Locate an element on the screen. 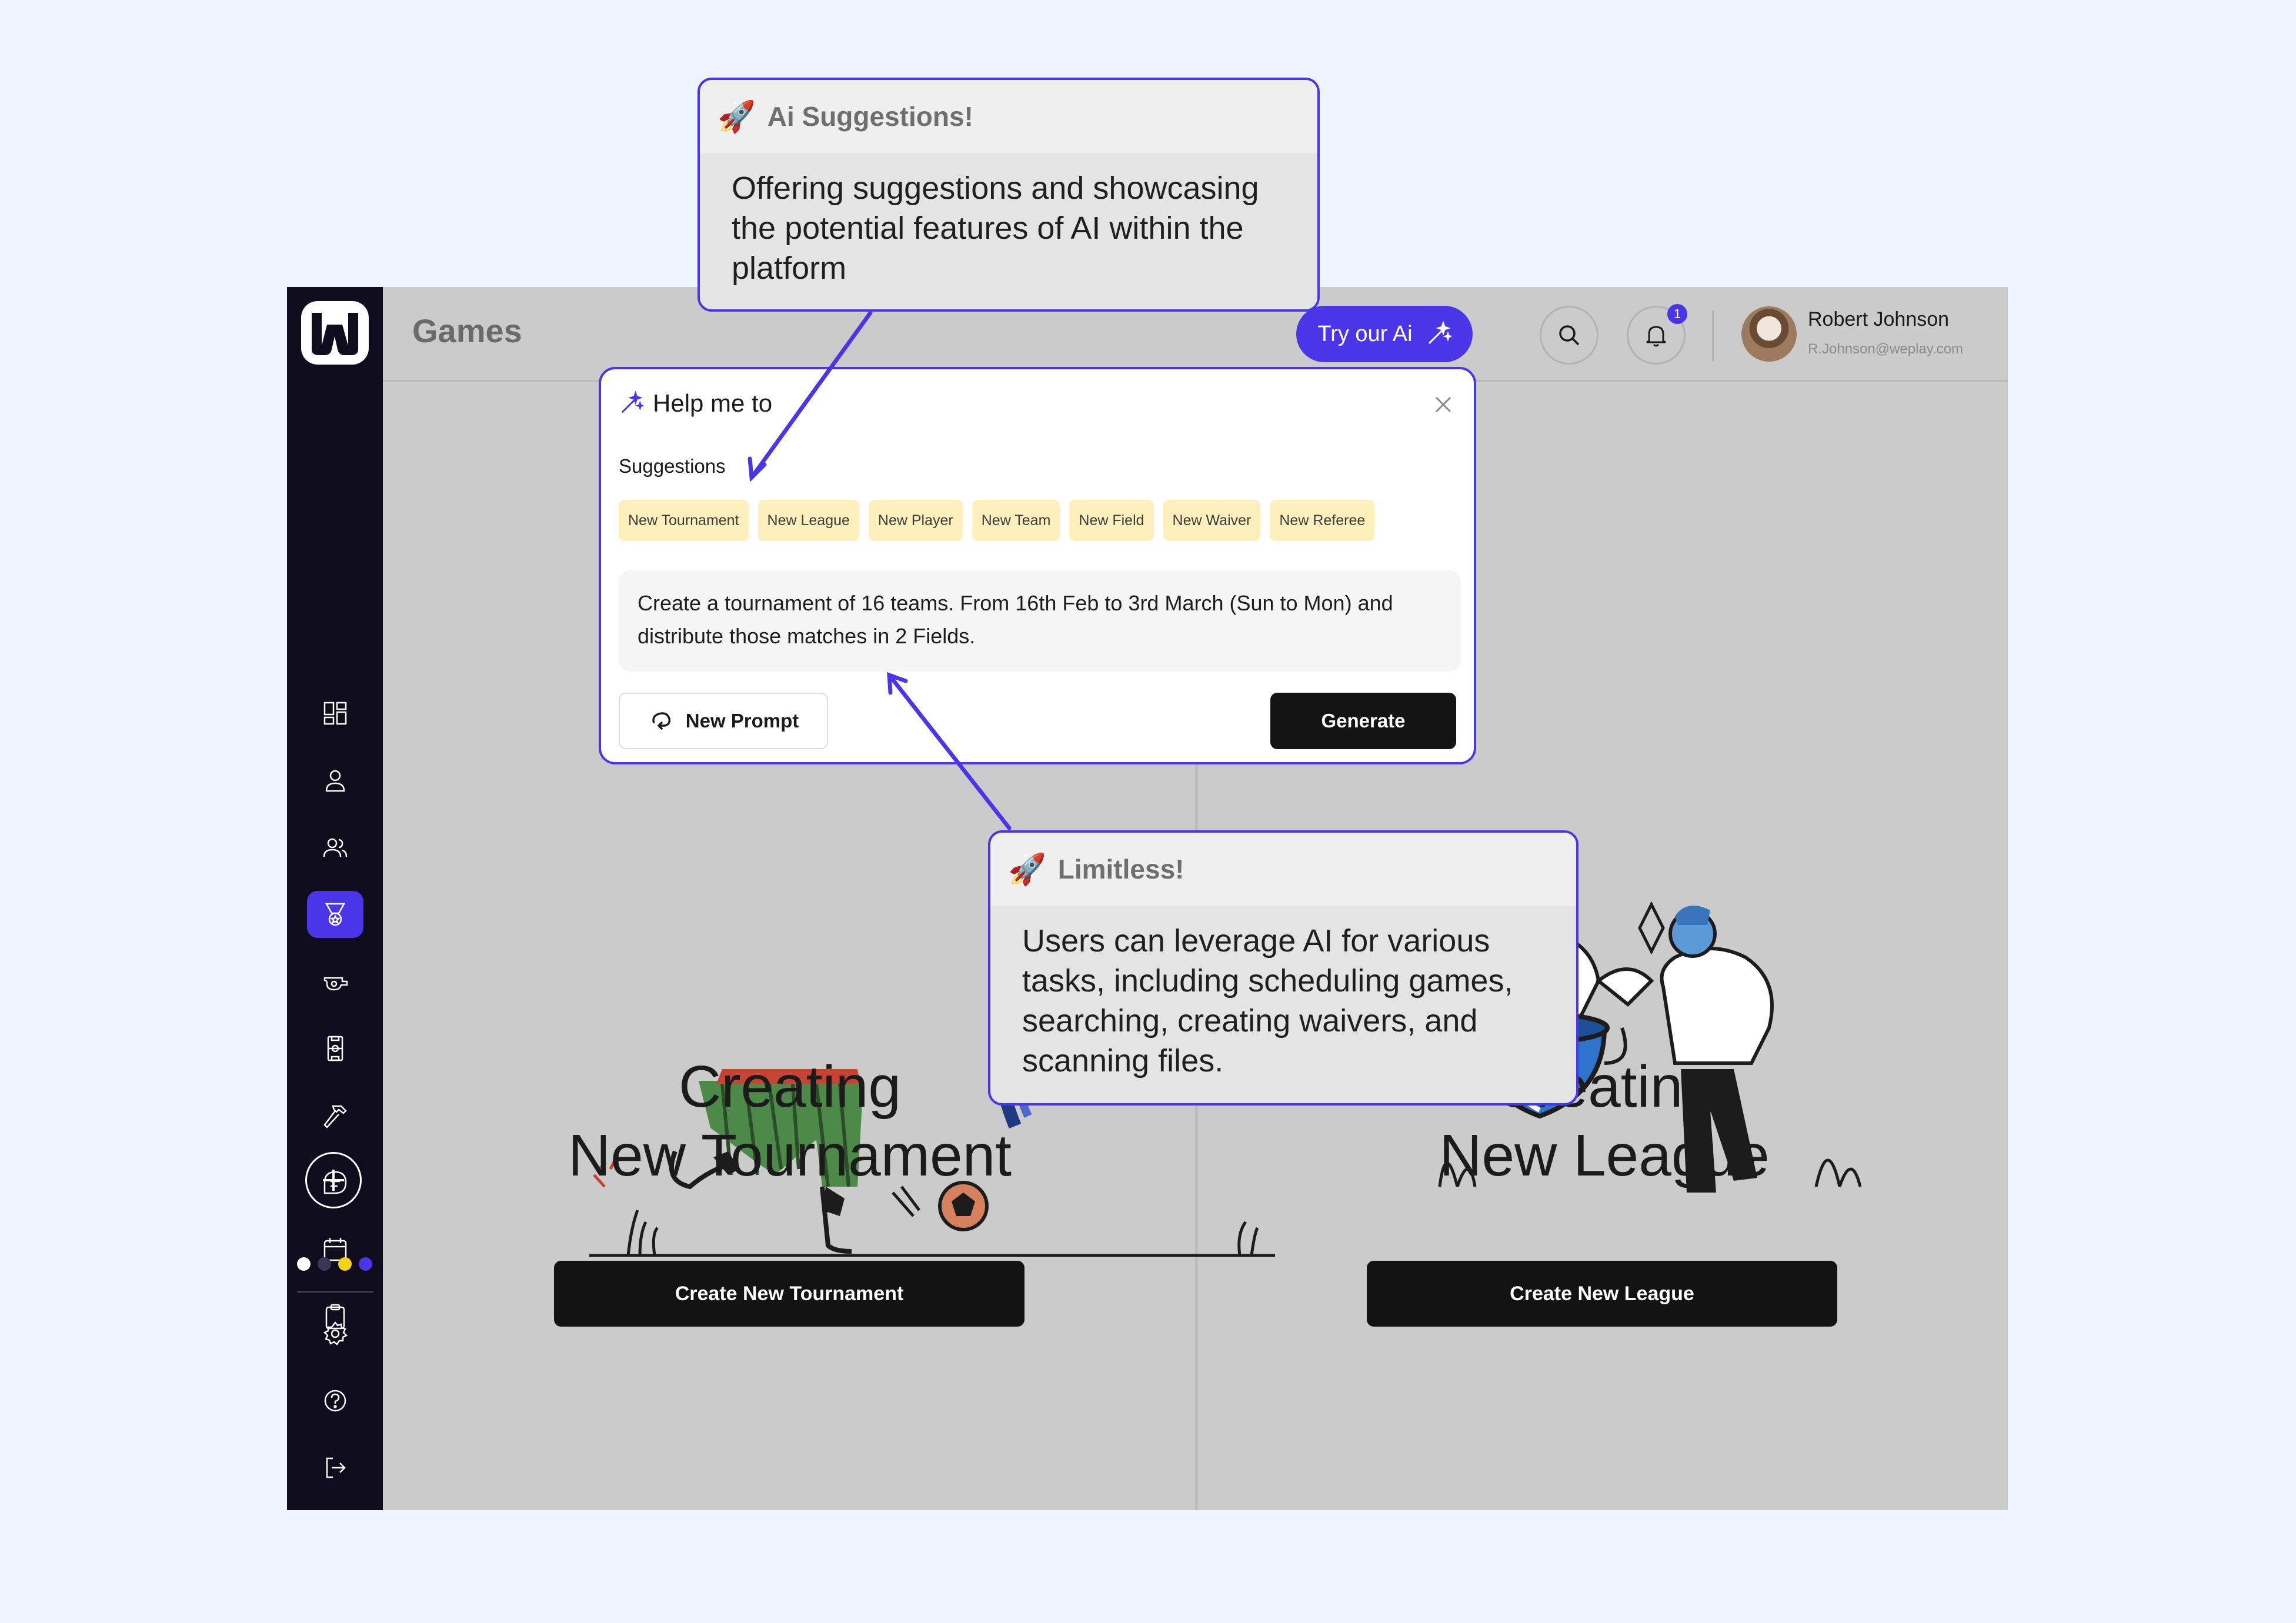 The height and width of the screenshot is (1623, 2296). gear-icon is located at coordinates (336, 1333).